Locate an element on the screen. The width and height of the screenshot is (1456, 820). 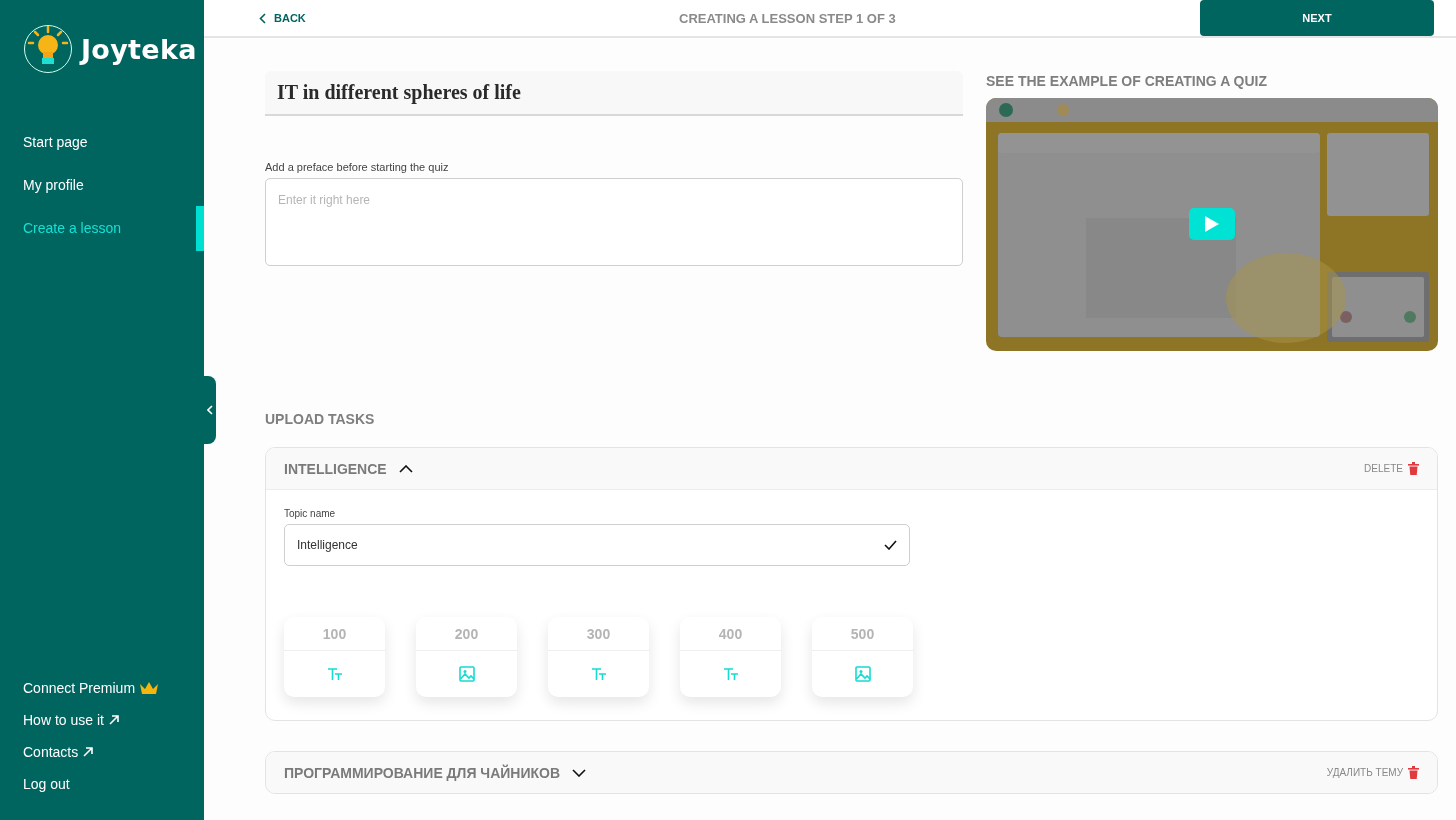
section-heading: SEE THE EXAMPLE OF CREATING A QUIZ is located at coordinates (1127, 80).